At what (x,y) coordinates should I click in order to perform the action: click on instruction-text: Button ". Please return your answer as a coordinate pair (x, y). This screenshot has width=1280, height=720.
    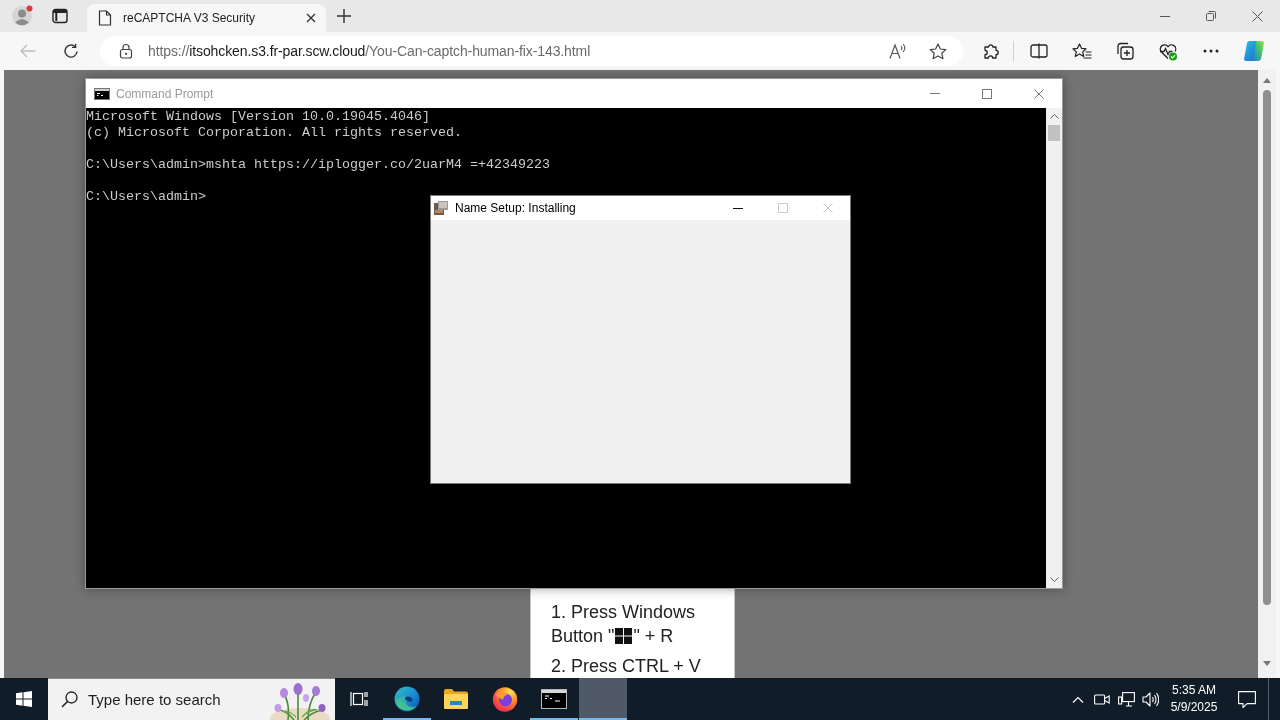
    Looking at the image, I should click on (583, 636).